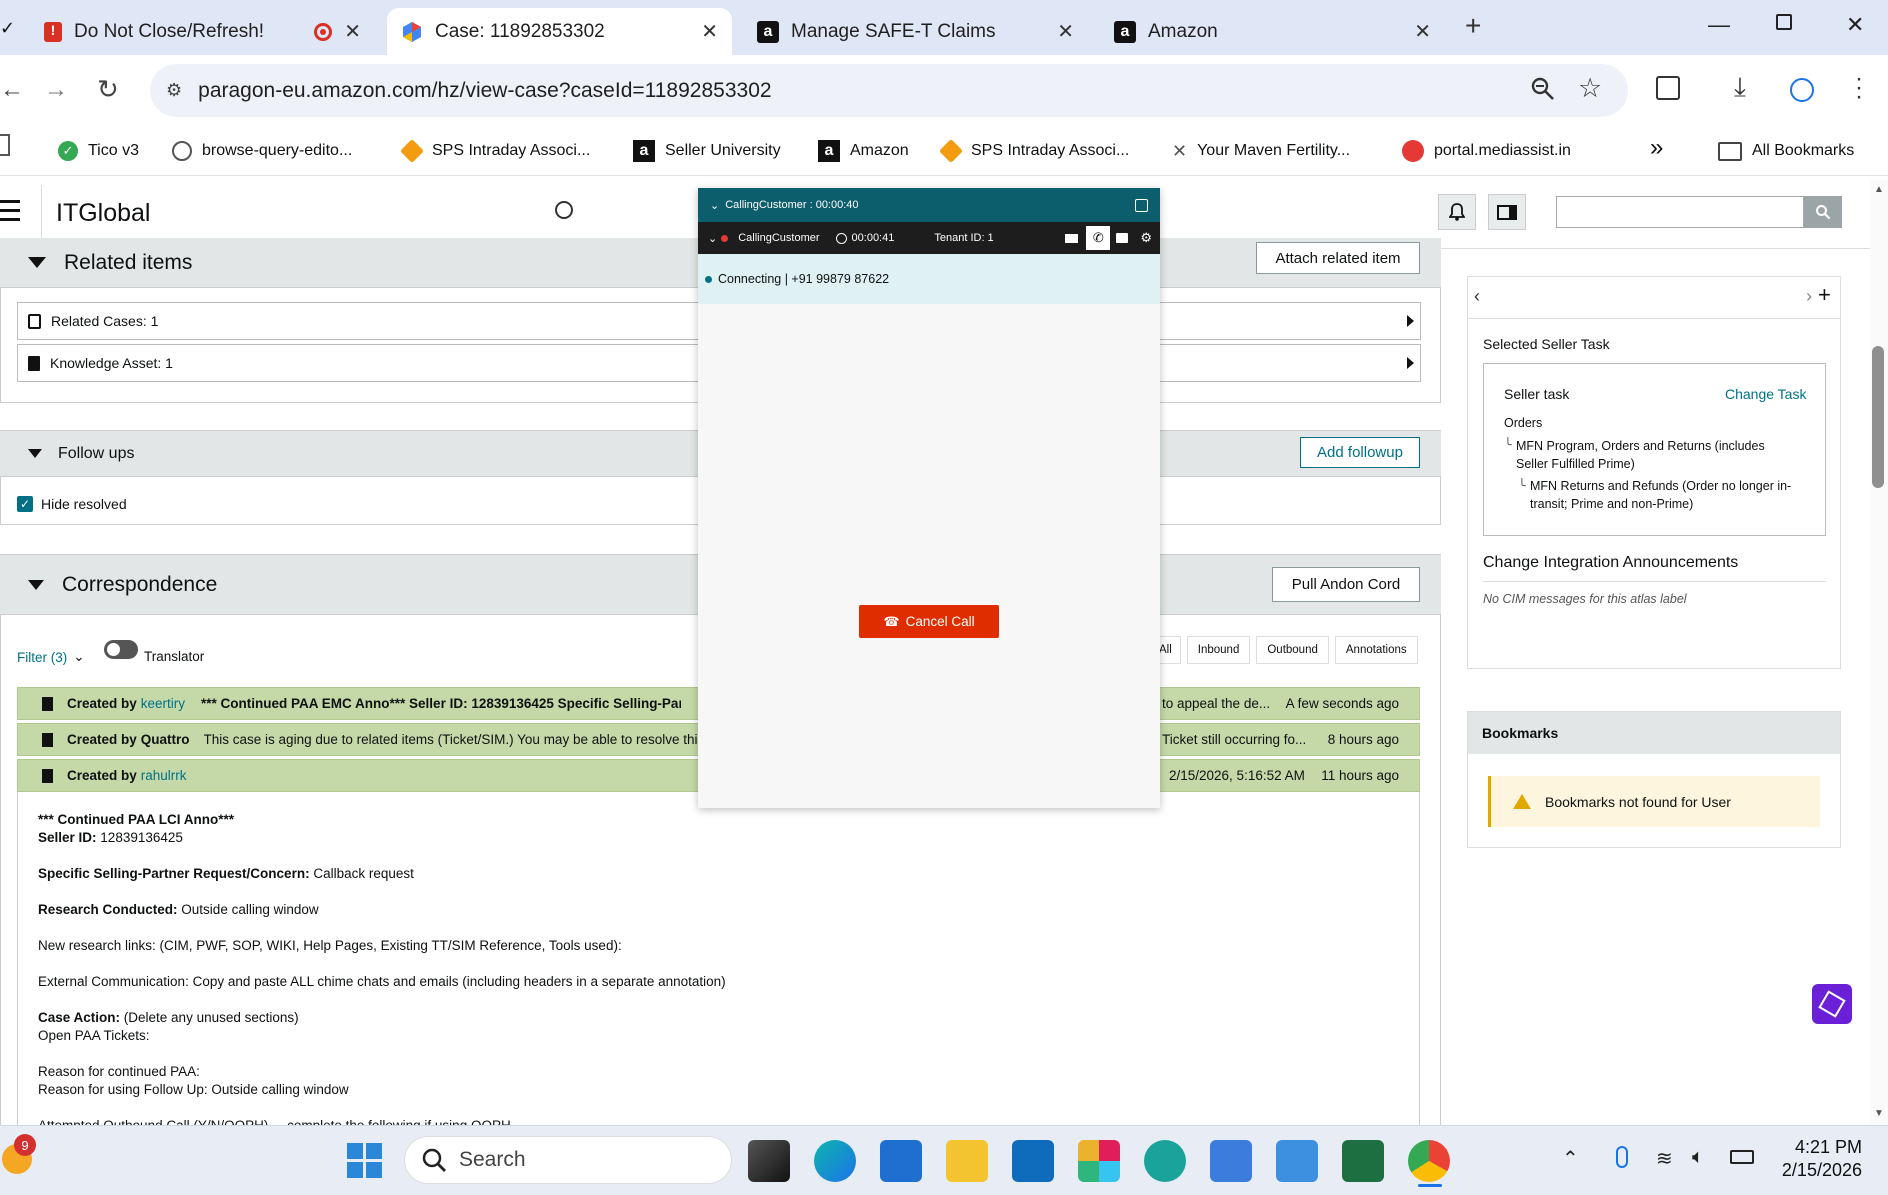  What do you see at coordinates (1165, 1161) in the screenshot?
I see `teal-app-icon` at bounding box center [1165, 1161].